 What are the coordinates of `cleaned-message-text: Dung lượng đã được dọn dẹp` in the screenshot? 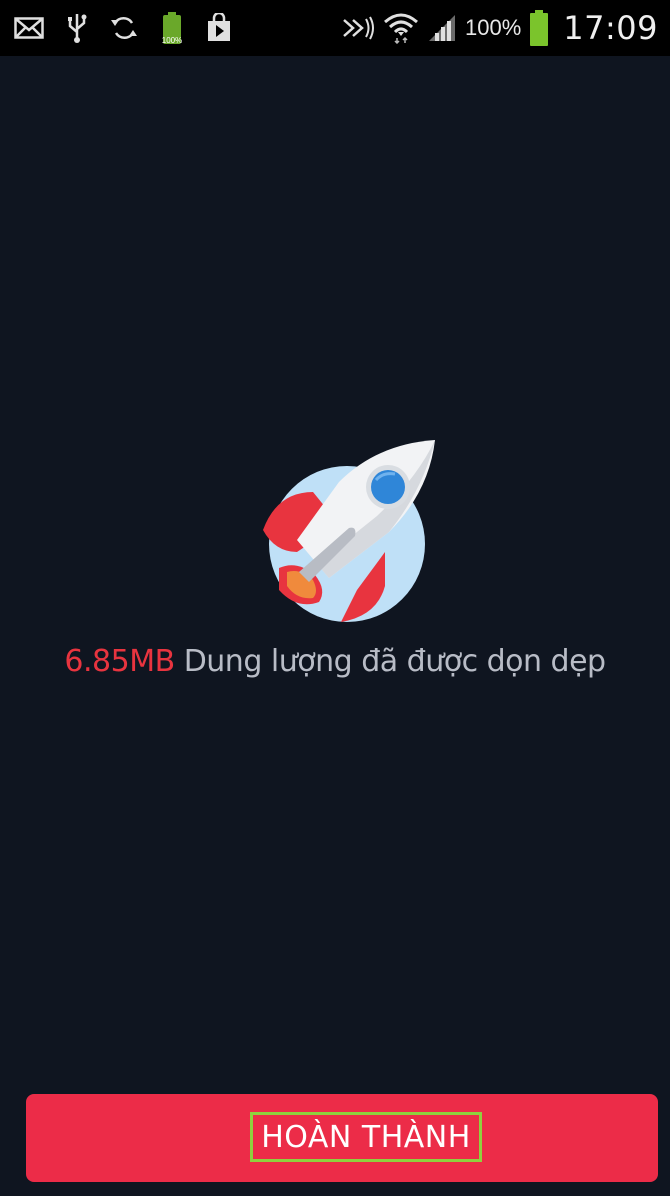 It's located at (390, 661).